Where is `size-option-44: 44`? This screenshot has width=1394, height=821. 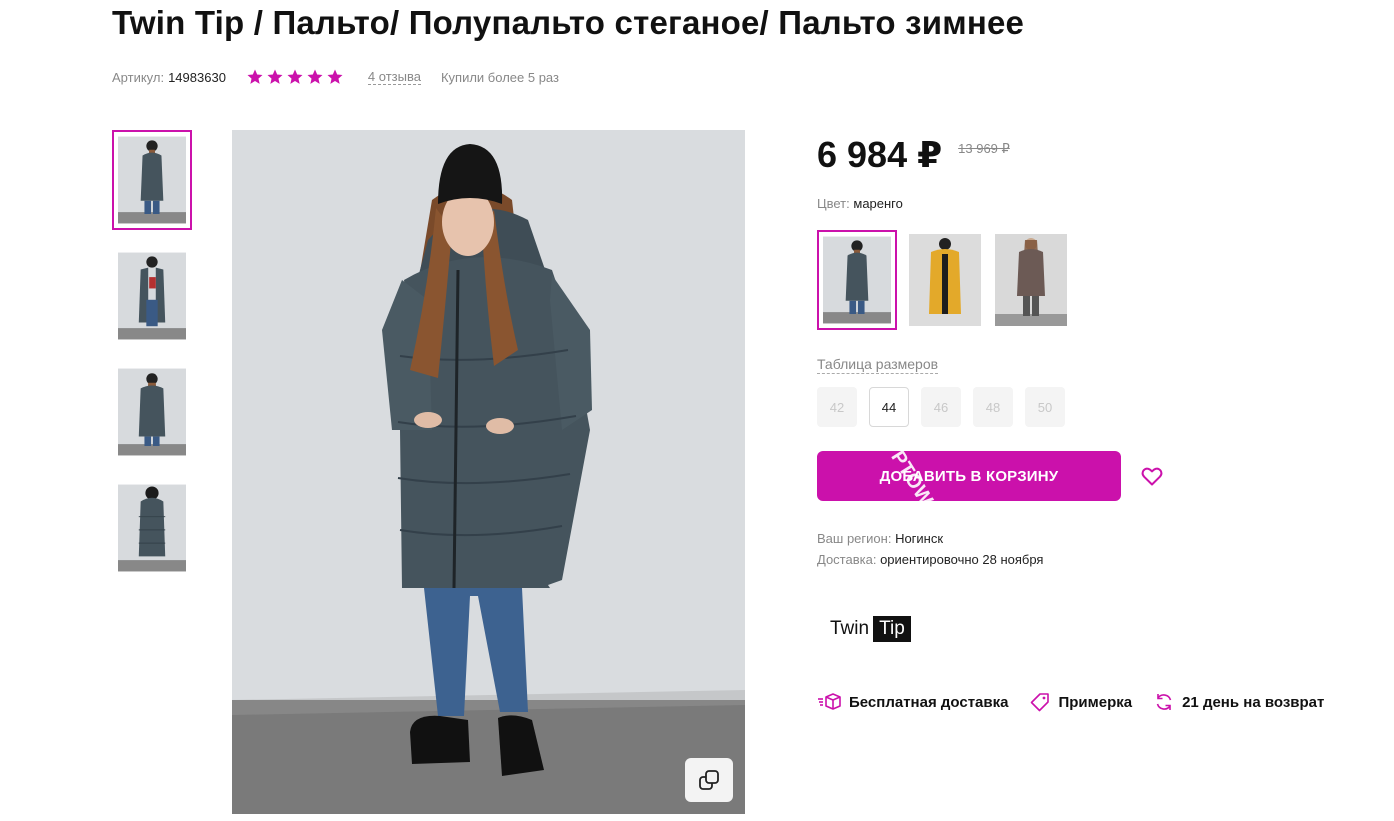
size-option-44: 44 is located at coordinates (889, 407).